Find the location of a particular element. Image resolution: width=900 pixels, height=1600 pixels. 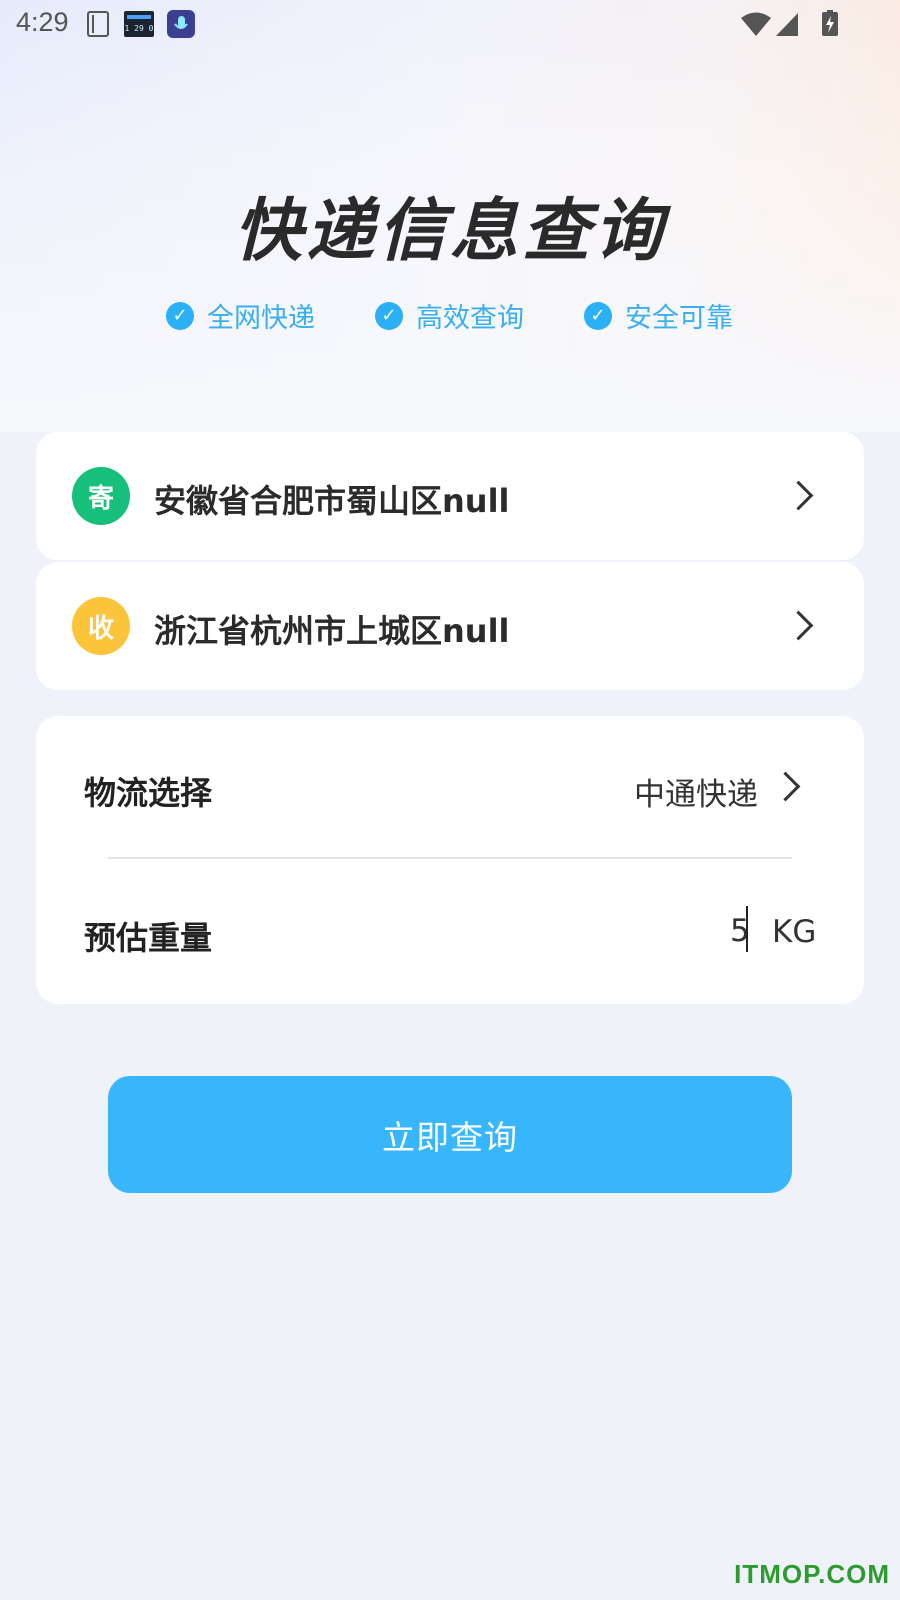

carrier-value: 中通快递 is located at coordinates (696, 795).